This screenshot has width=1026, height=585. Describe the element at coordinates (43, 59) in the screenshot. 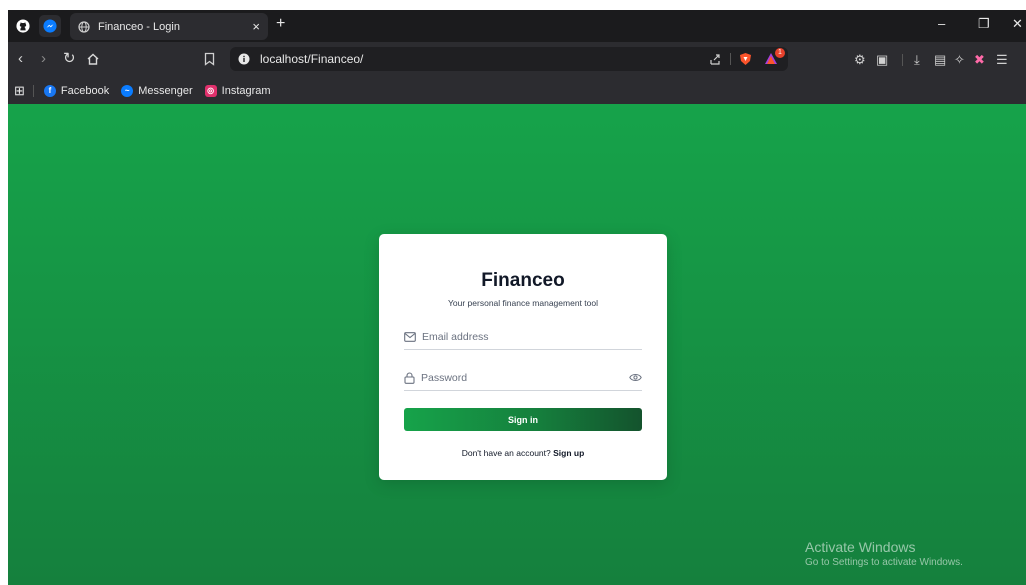

I see `forward-icon: ›` at that location.